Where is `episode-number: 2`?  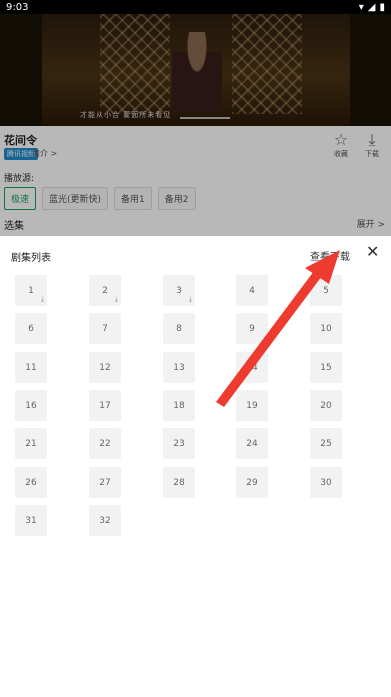 episode-number: 2 is located at coordinates (105, 290).